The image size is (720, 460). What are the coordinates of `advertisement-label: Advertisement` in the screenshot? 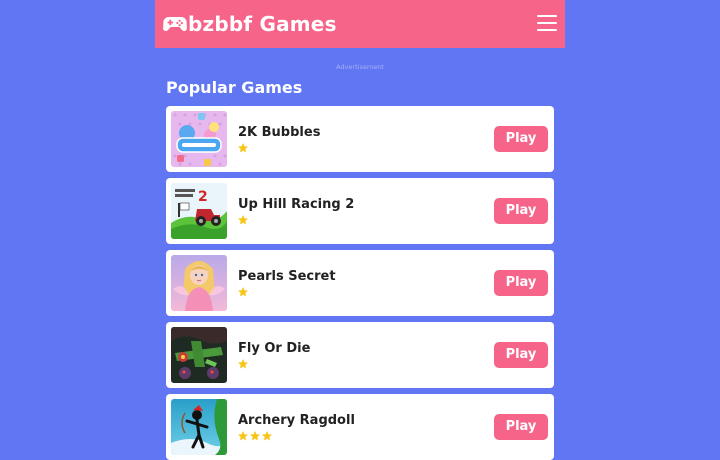 It's located at (360, 67).